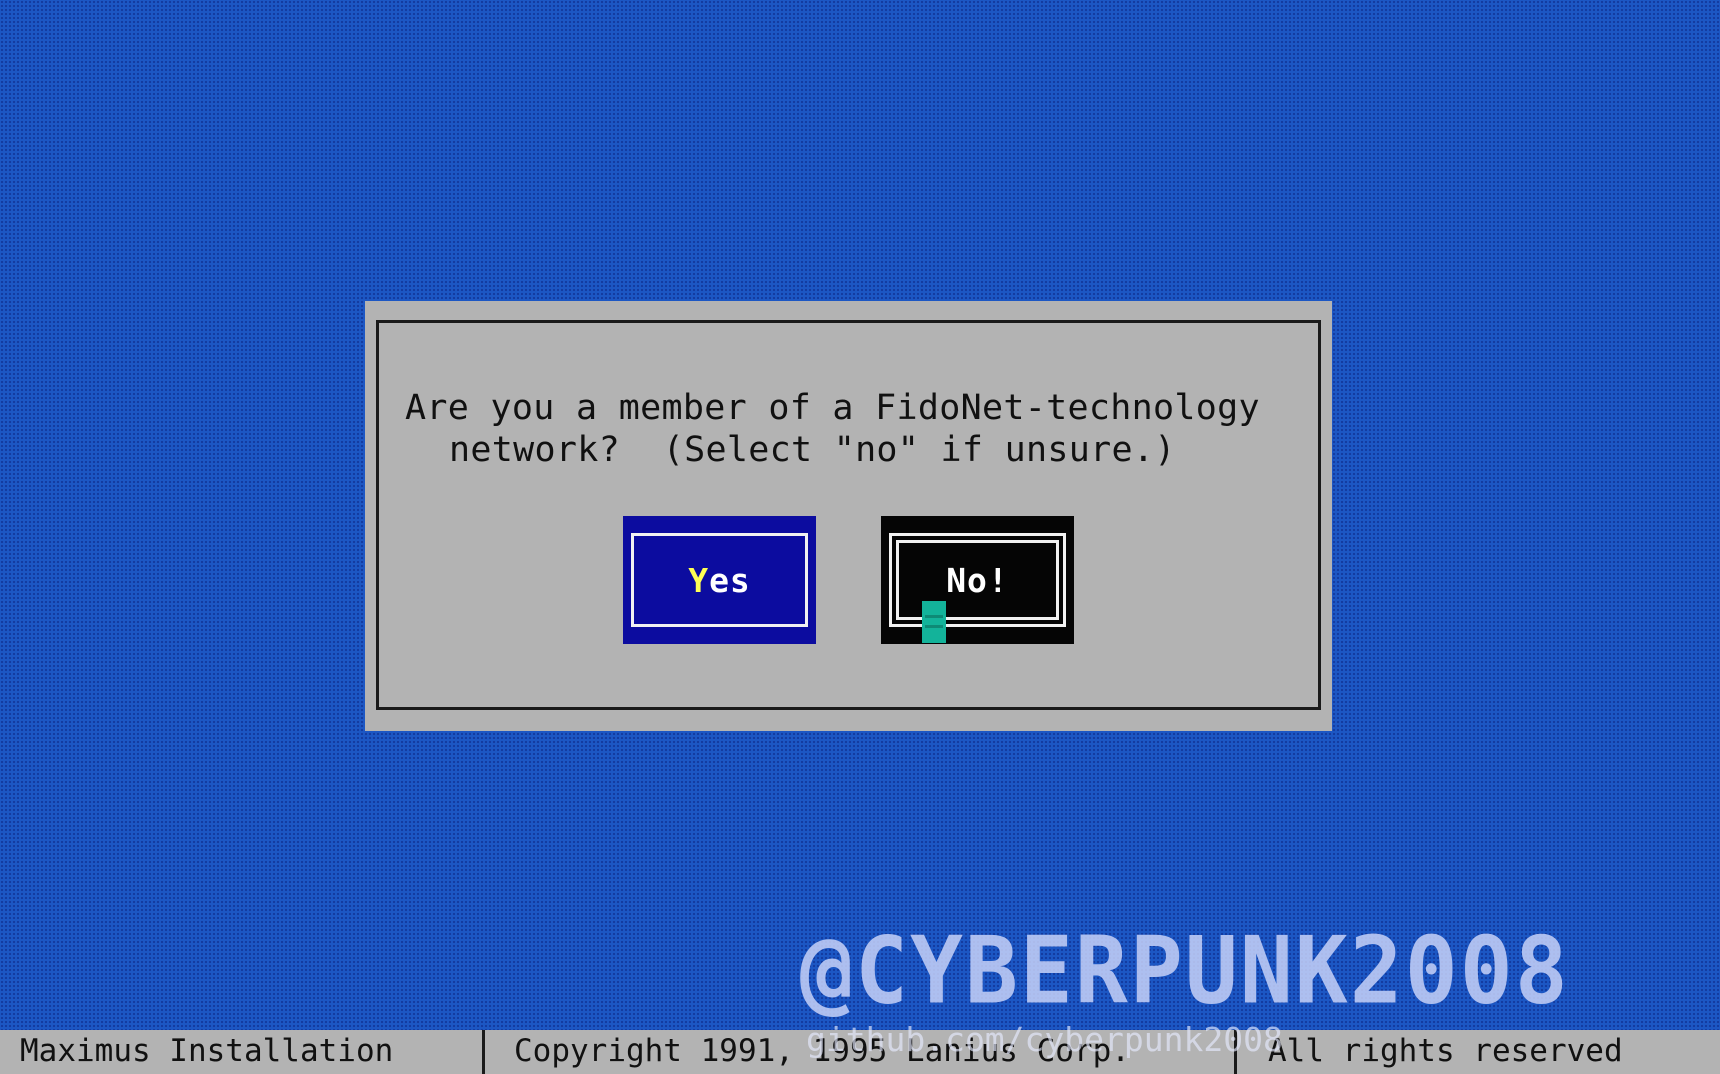 The height and width of the screenshot is (1074, 1720). I want to click on yes-button-frame: Yes, so click(719, 580).